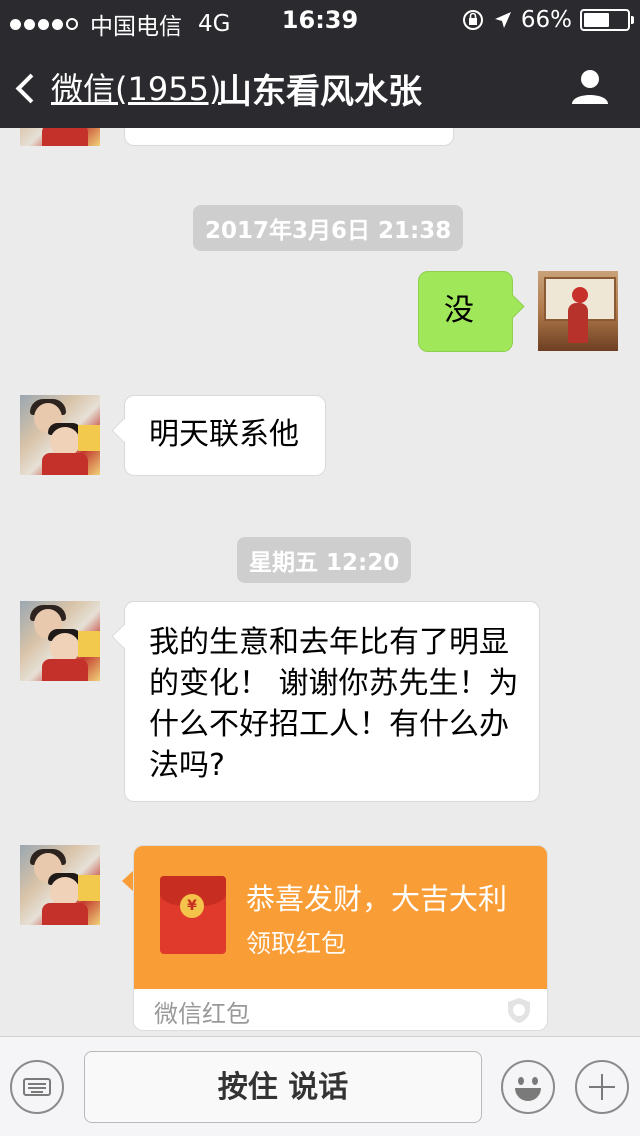 This screenshot has height=1136, width=640. I want to click on status-right: 66%, so click(547, 20).